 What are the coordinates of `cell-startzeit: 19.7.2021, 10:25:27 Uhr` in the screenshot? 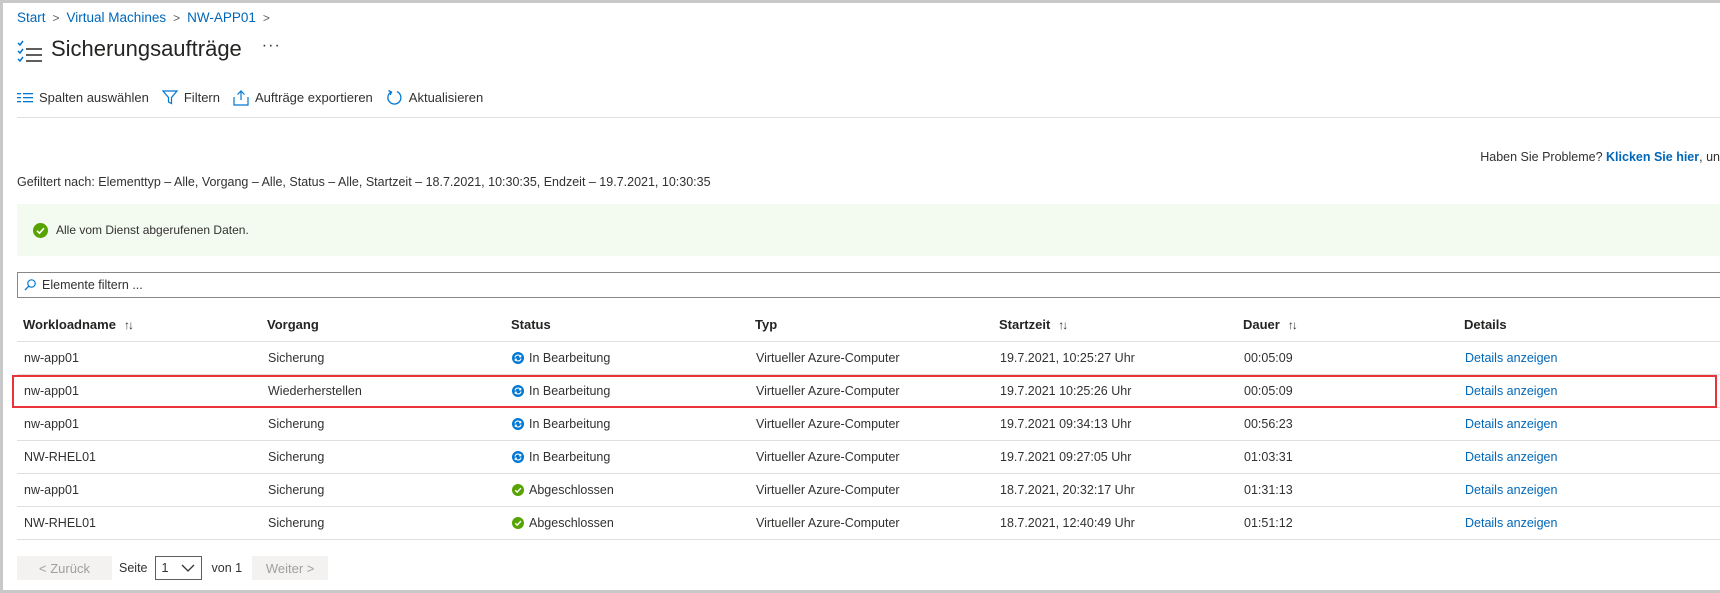 It's located at (1115, 358).